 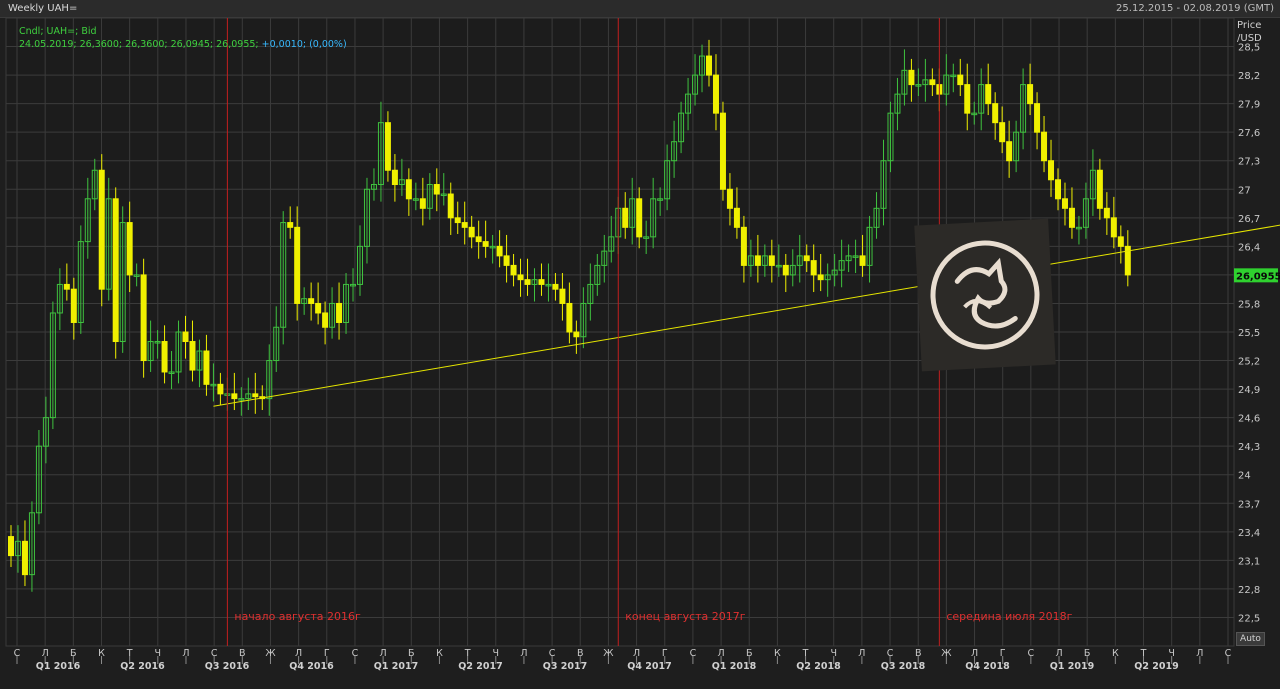 What do you see at coordinates (58, 666) in the screenshot?
I see `x-quarter-label: Q1 2016` at bounding box center [58, 666].